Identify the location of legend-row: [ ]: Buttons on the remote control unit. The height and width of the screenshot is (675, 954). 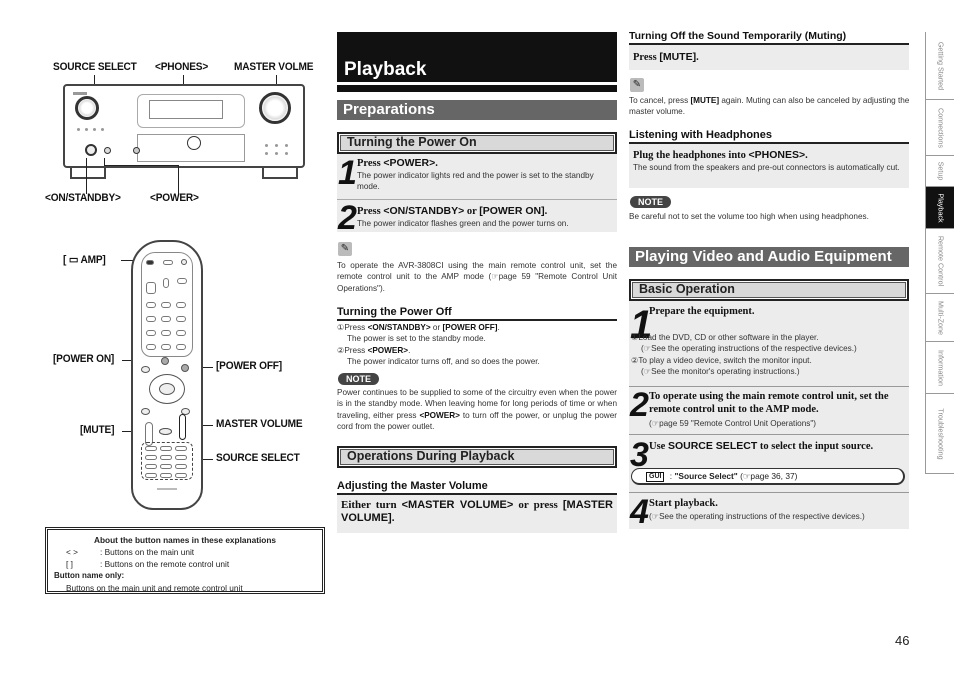
(148, 564).